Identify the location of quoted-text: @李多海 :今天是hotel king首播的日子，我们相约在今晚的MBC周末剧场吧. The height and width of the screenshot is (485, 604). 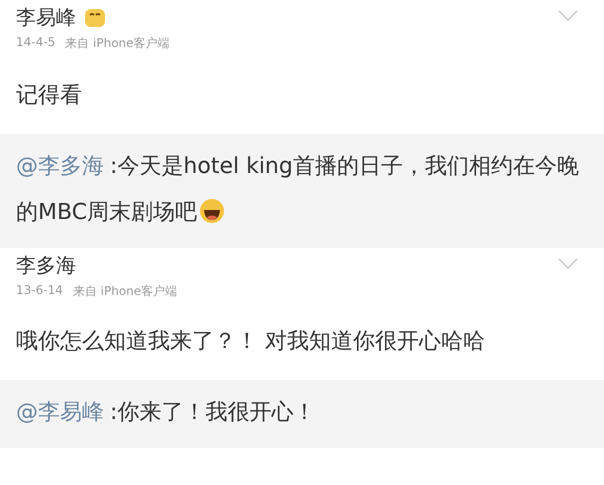
(298, 190).